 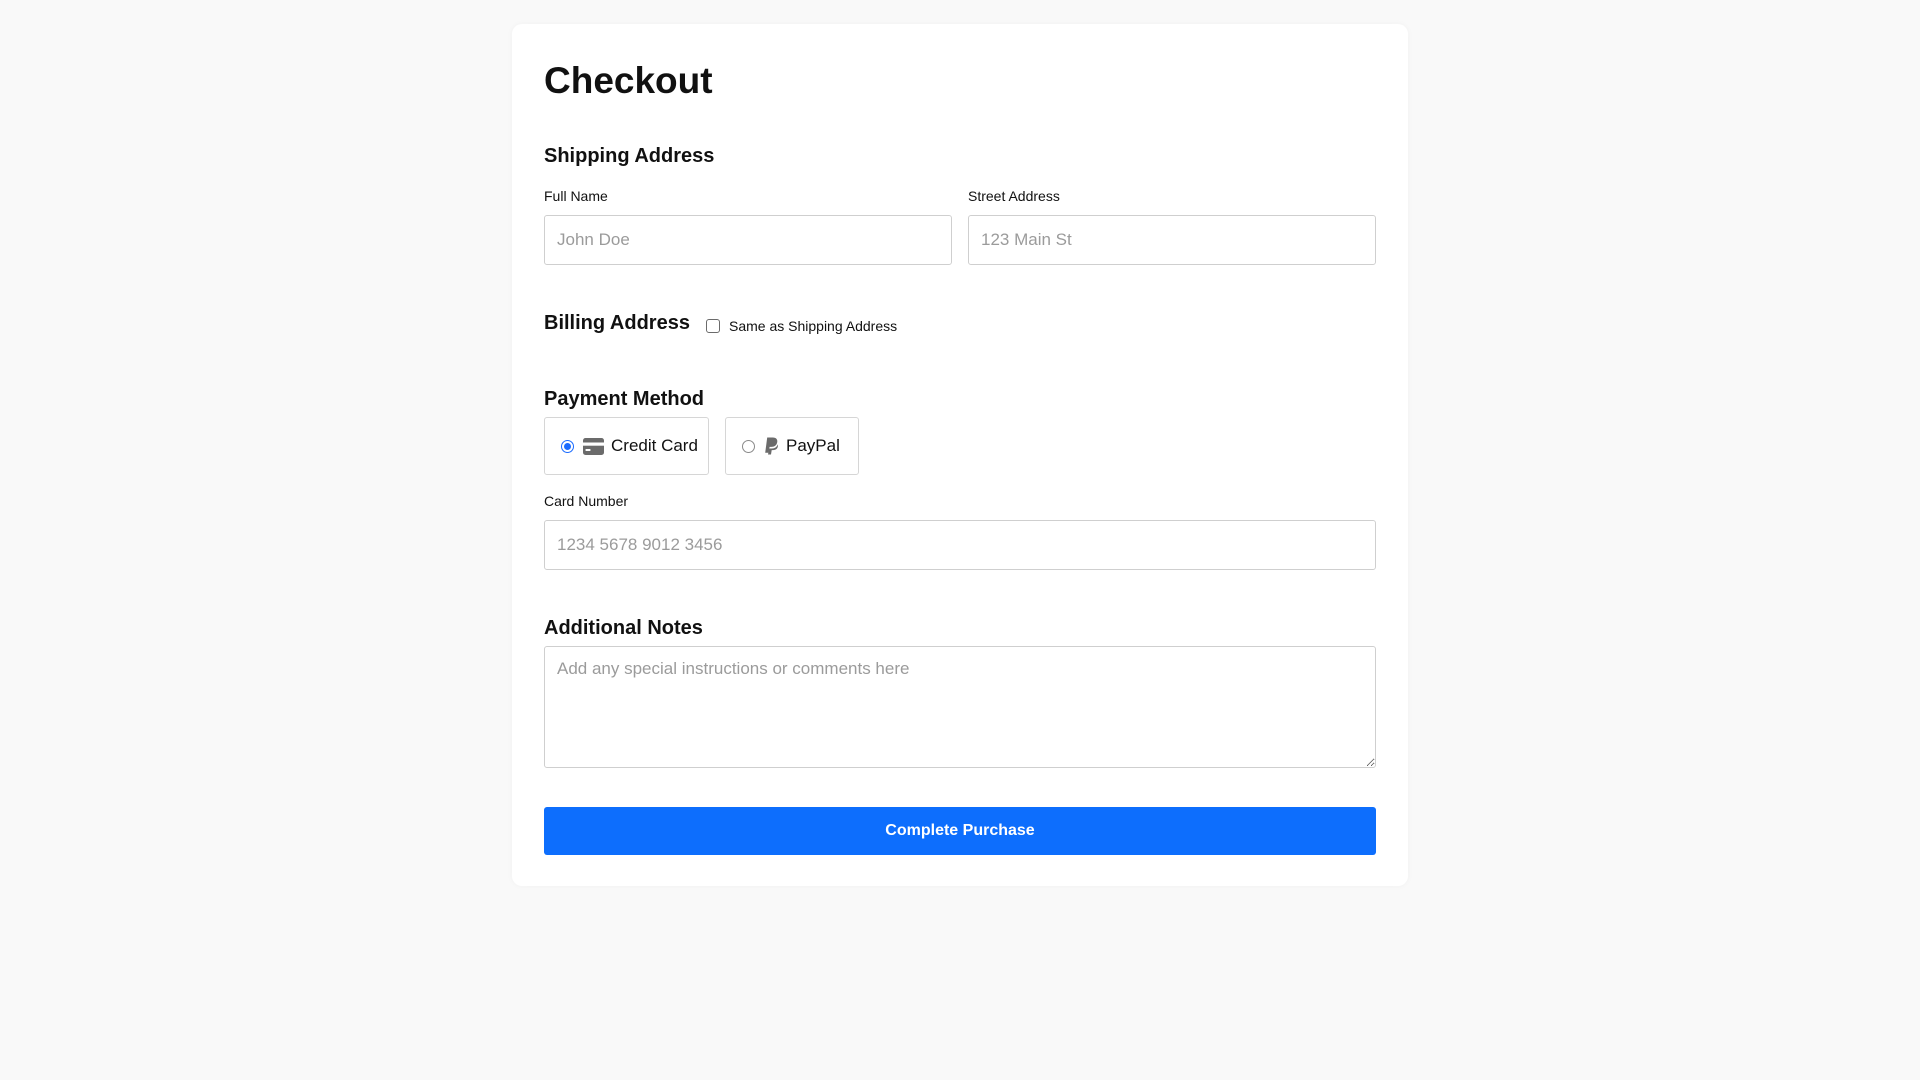 I want to click on paypal-label: PayPal, so click(x=813, y=445).